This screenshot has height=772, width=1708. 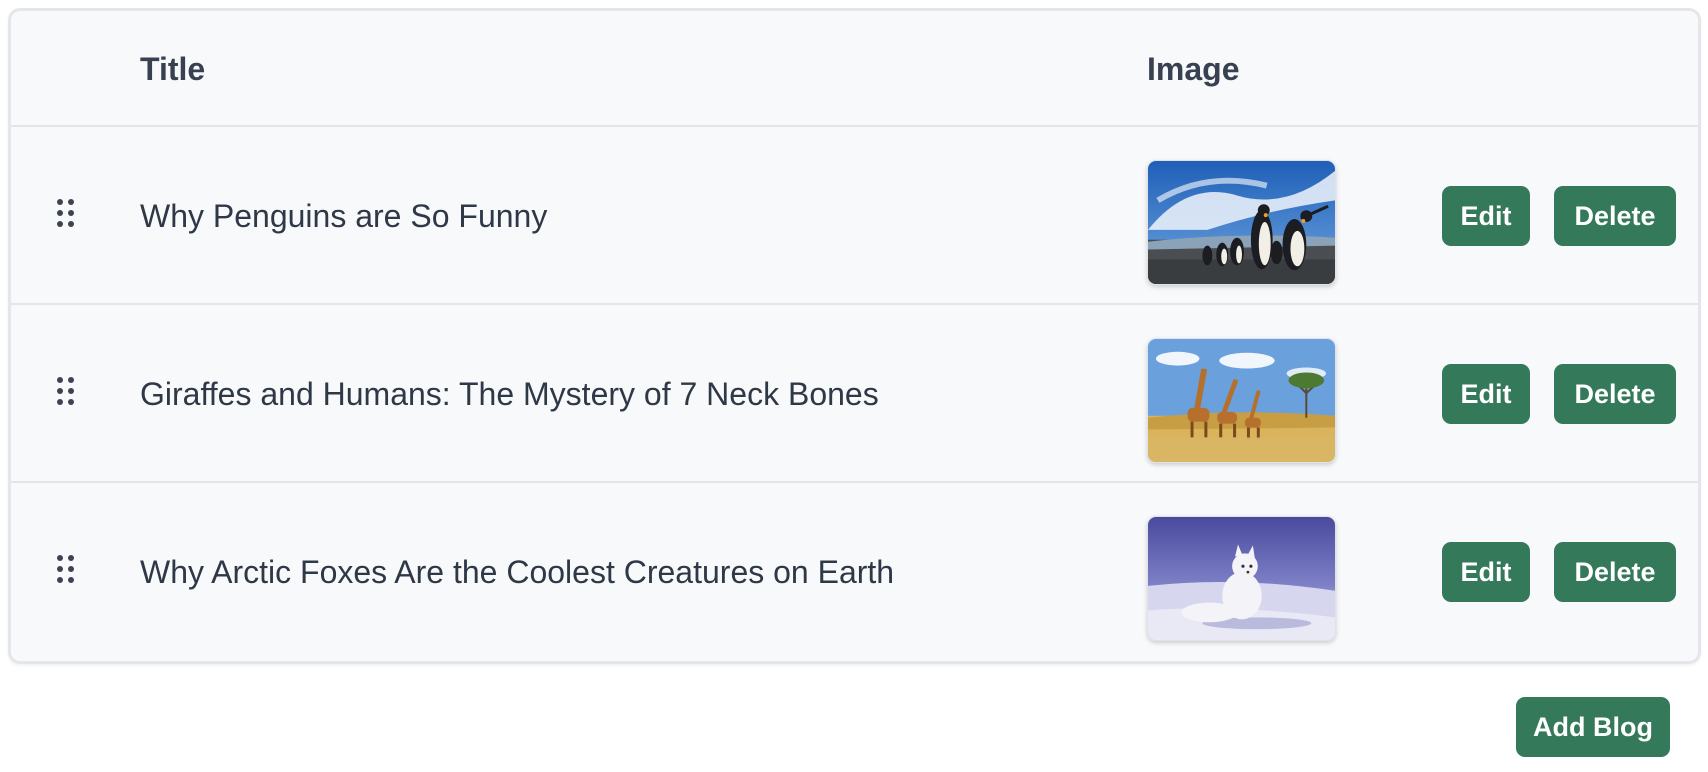 I want to click on add-blog-button: Add Blog, so click(x=1593, y=727).